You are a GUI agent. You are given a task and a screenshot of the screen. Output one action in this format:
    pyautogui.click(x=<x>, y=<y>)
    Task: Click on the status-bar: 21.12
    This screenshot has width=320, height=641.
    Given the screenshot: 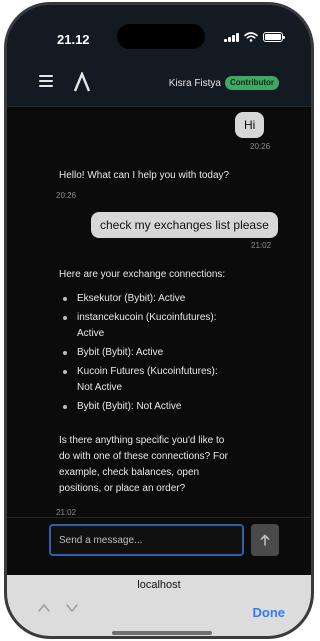 What is the action you would take?
    pyautogui.click(x=159, y=31)
    